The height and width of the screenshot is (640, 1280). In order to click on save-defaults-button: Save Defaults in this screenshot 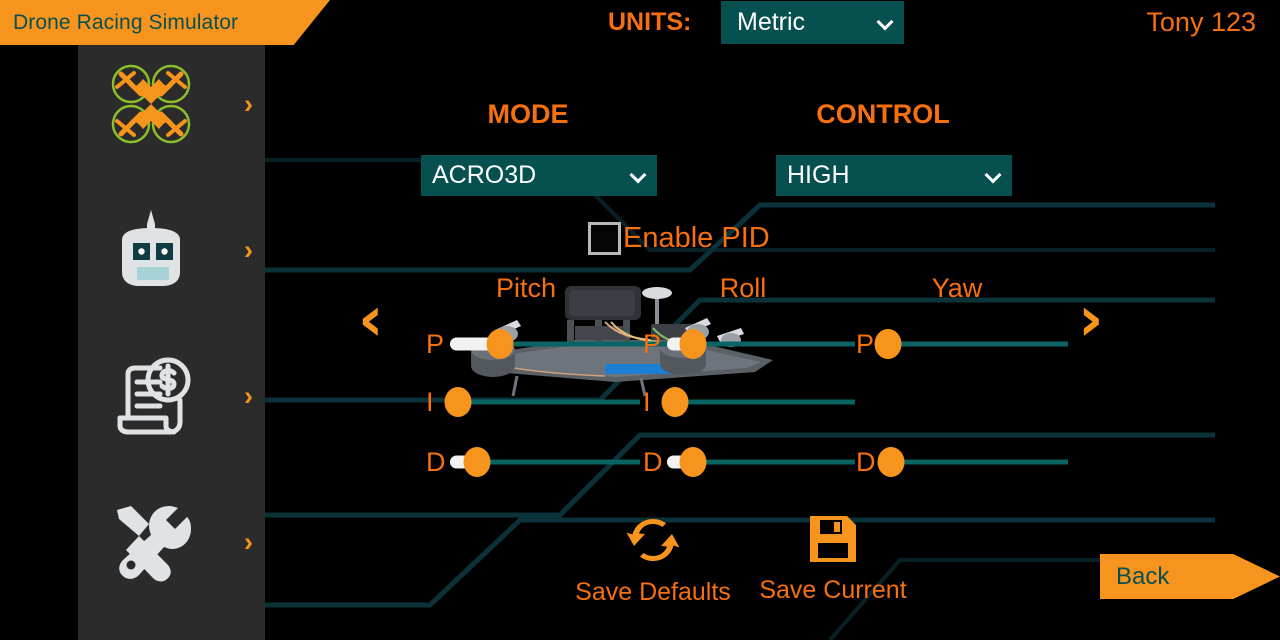, I will do `click(653, 560)`.